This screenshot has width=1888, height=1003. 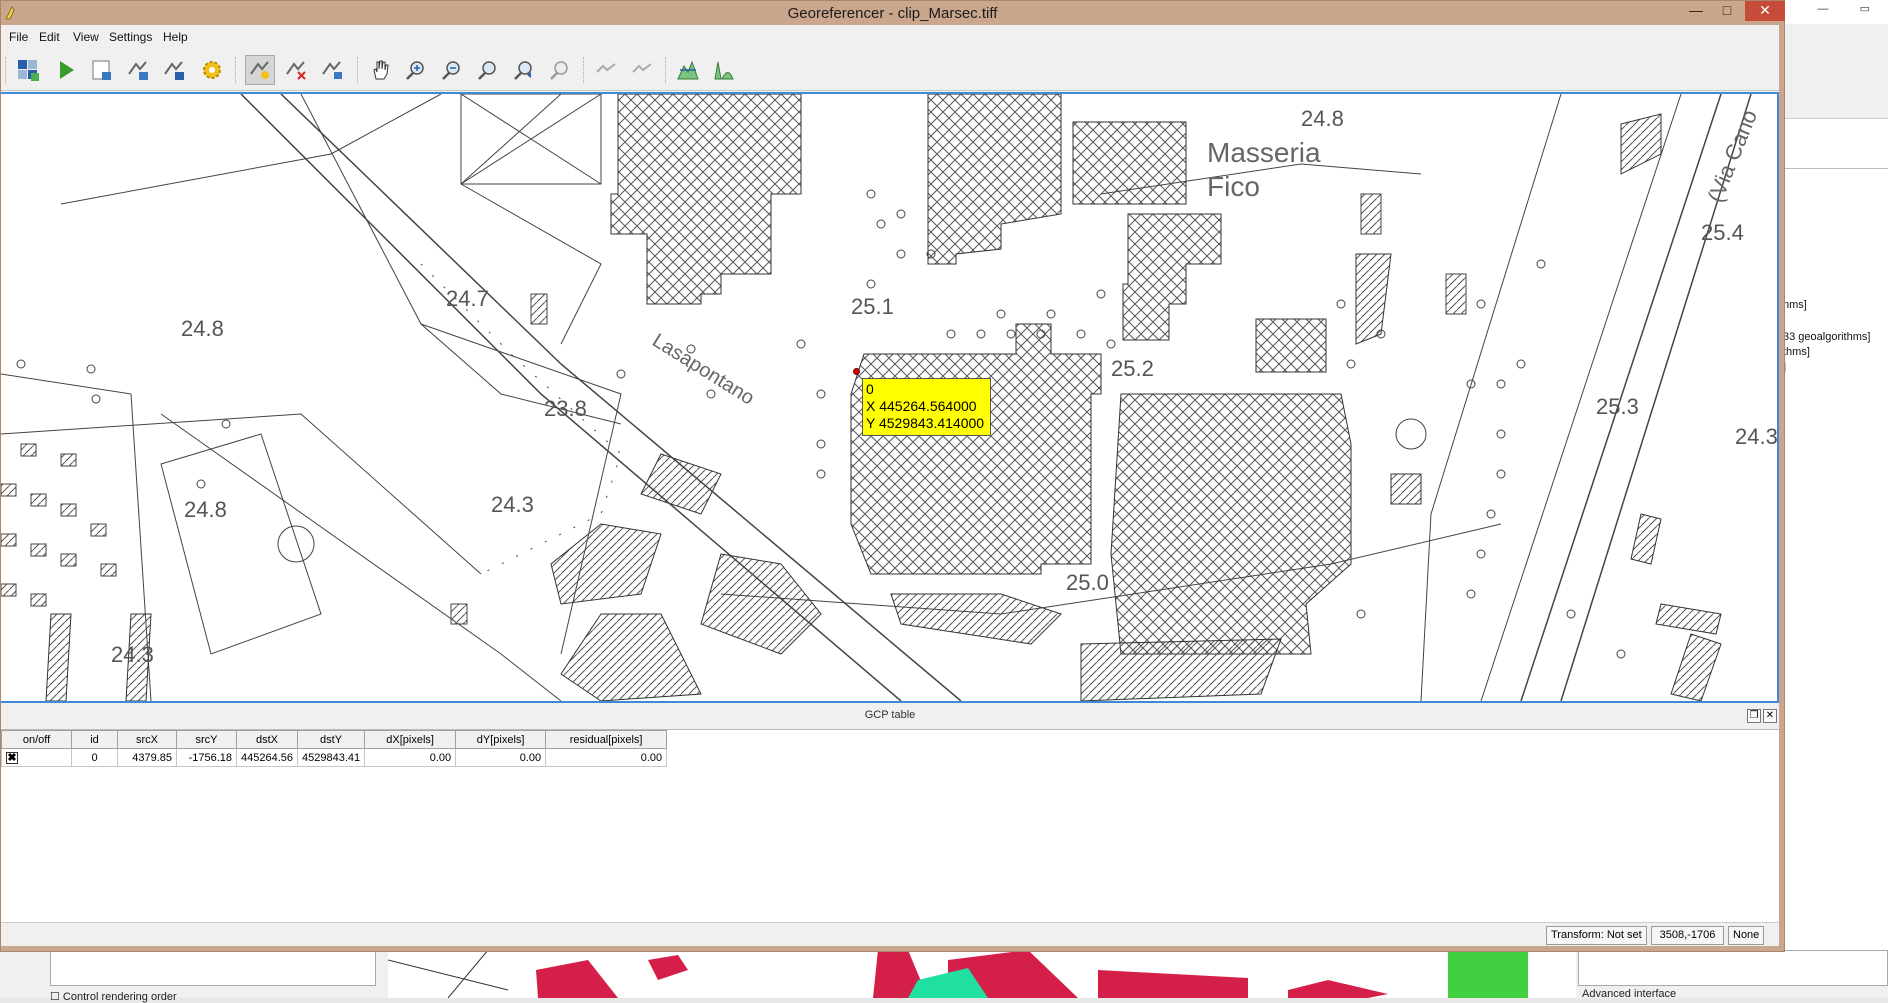 I want to click on gcp-point-marker, so click(x=856, y=371).